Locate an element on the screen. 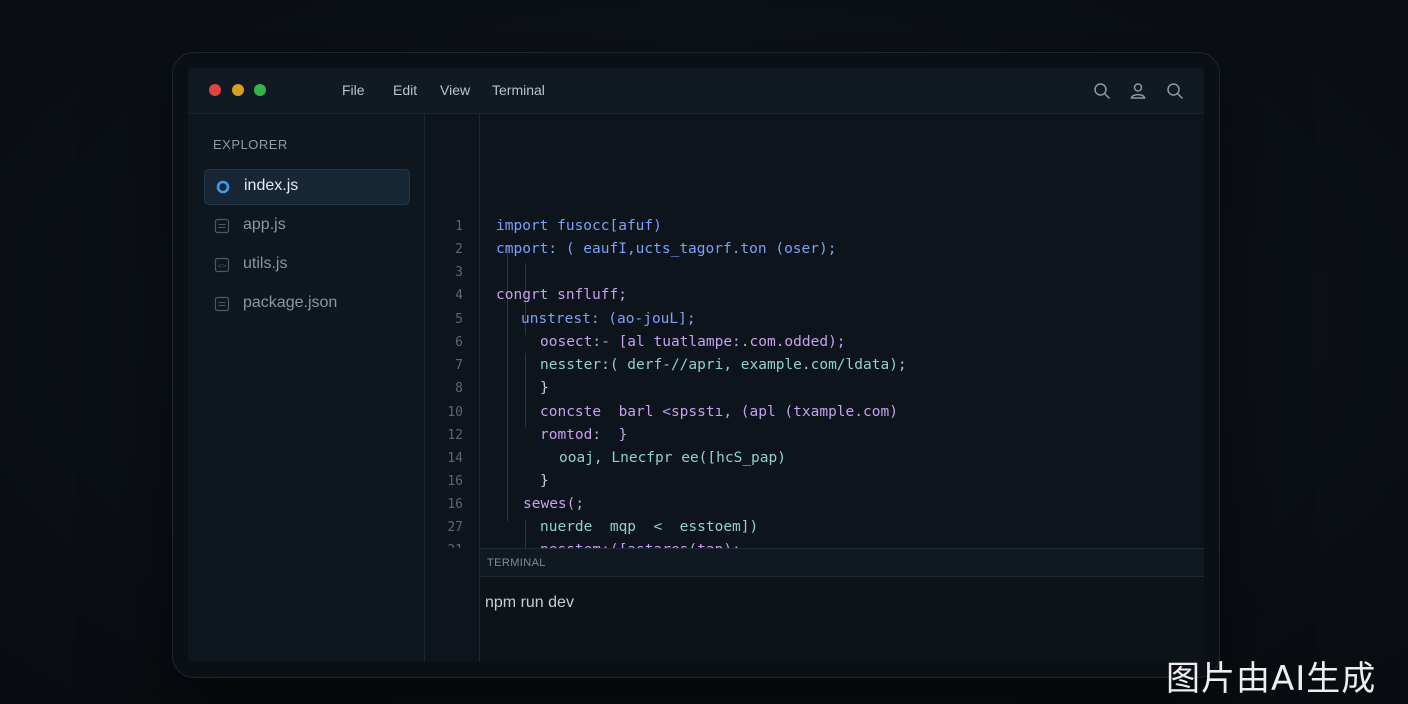  line-number: 27 is located at coordinates (455, 527).